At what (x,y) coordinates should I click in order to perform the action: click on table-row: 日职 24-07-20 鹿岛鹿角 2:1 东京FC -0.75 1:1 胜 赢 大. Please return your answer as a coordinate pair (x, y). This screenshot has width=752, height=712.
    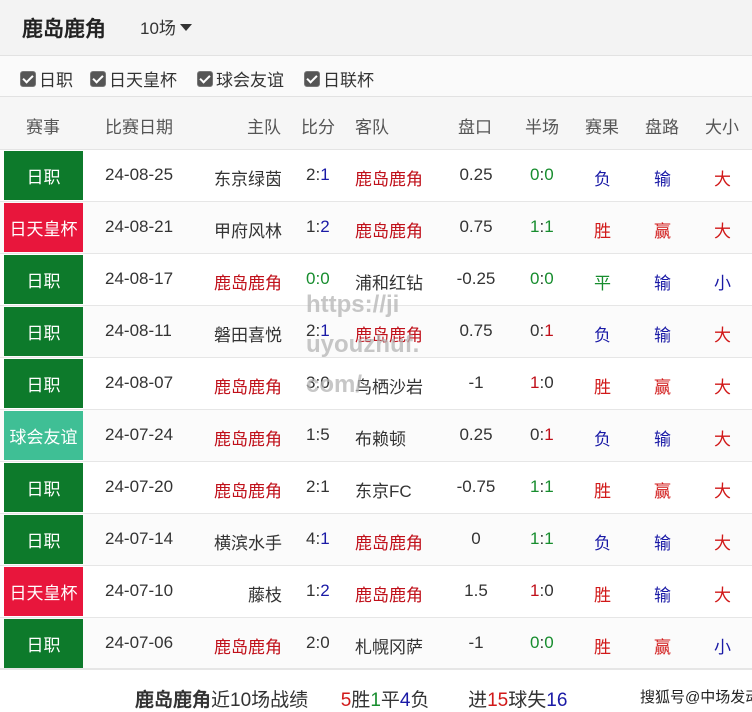
    Looking at the image, I should click on (376, 488).